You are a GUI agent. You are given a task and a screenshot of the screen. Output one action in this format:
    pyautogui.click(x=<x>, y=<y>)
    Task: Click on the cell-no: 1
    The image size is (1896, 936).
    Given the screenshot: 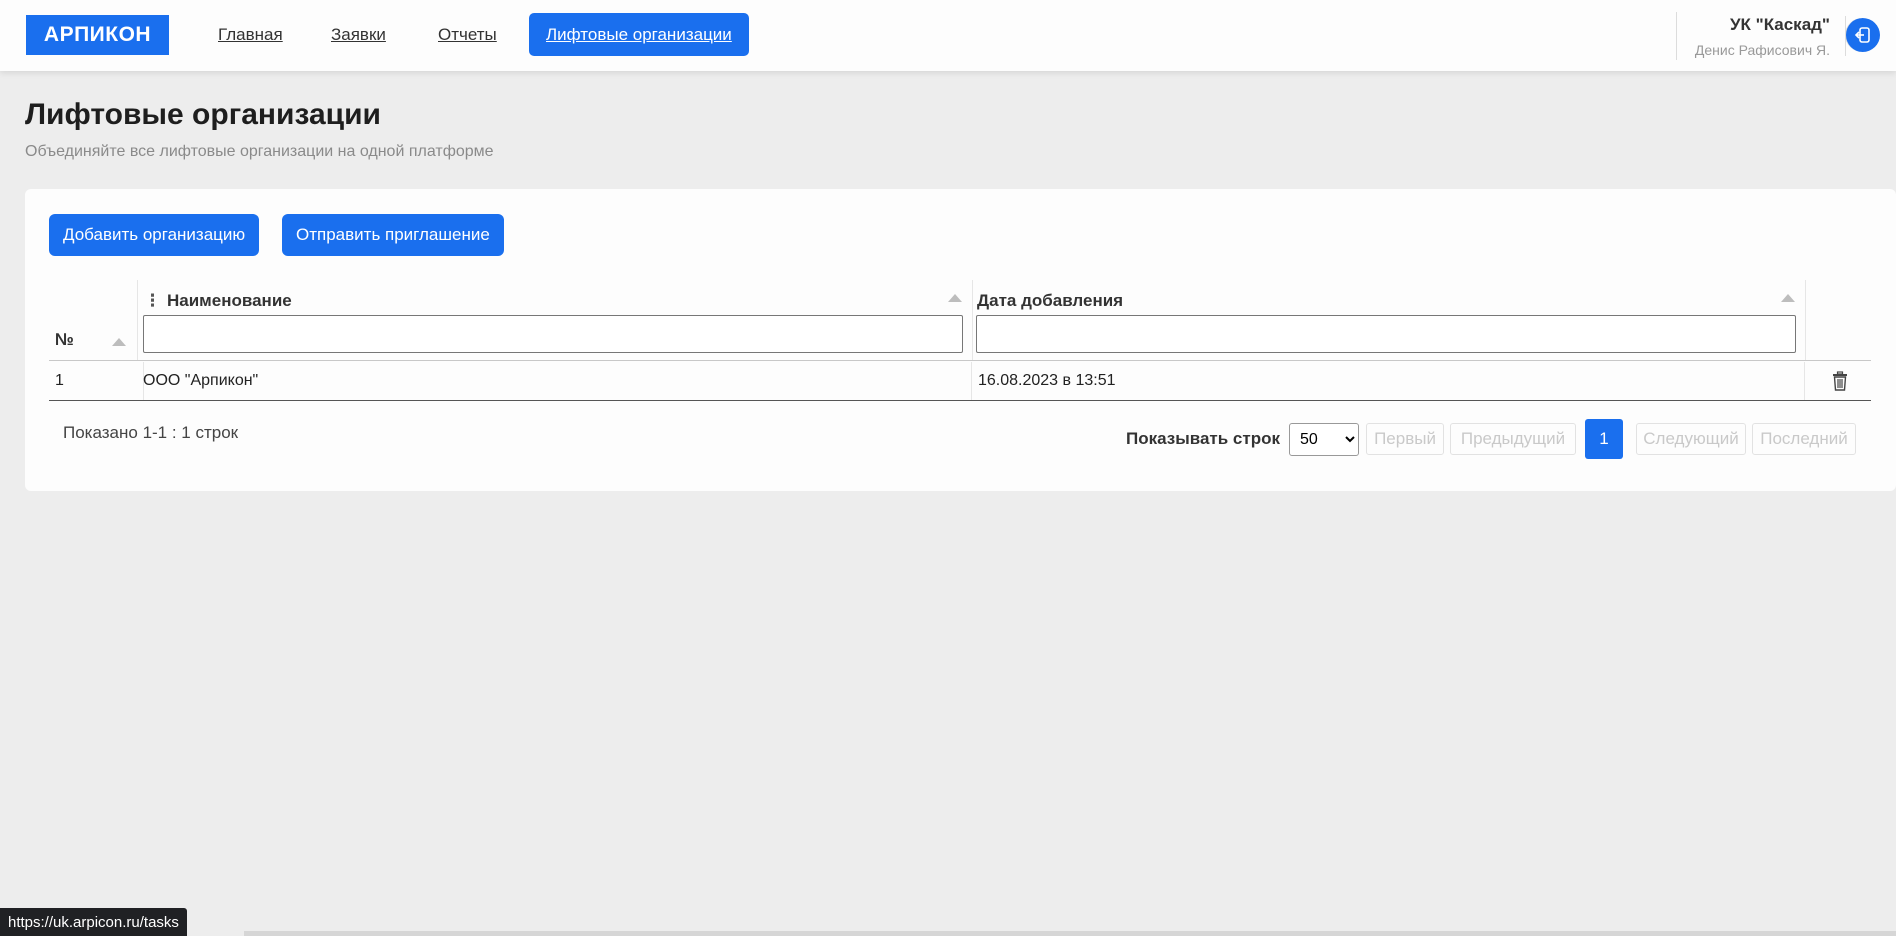 What is the action you would take?
    pyautogui.click(x=59, y=380)
    